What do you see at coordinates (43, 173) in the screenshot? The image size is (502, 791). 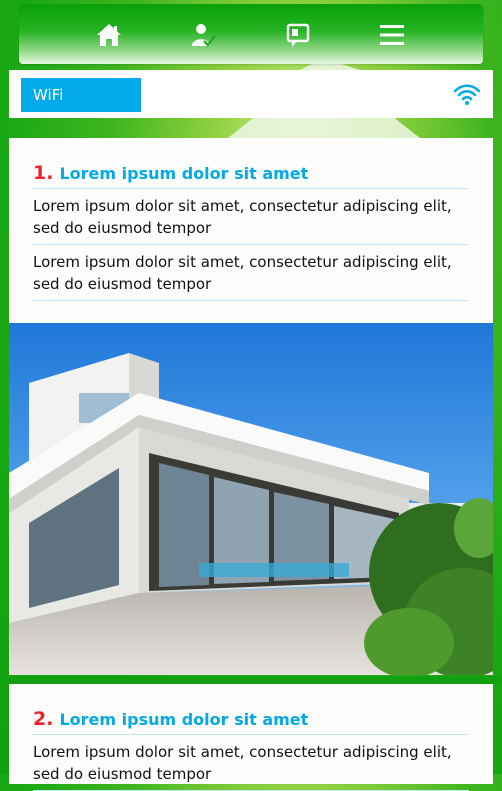 I see `section-number: 1.` at bounding box center [43, 173].